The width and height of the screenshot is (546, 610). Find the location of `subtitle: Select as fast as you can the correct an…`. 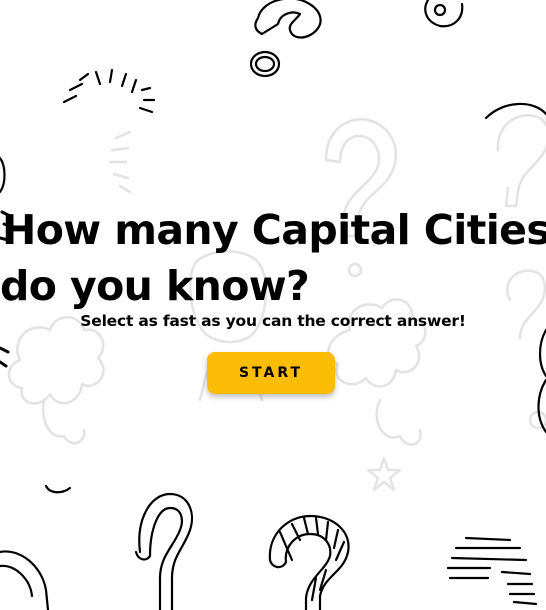

subtitle: Select as fast as you can the correct an… is located at coordinates (273, 321).